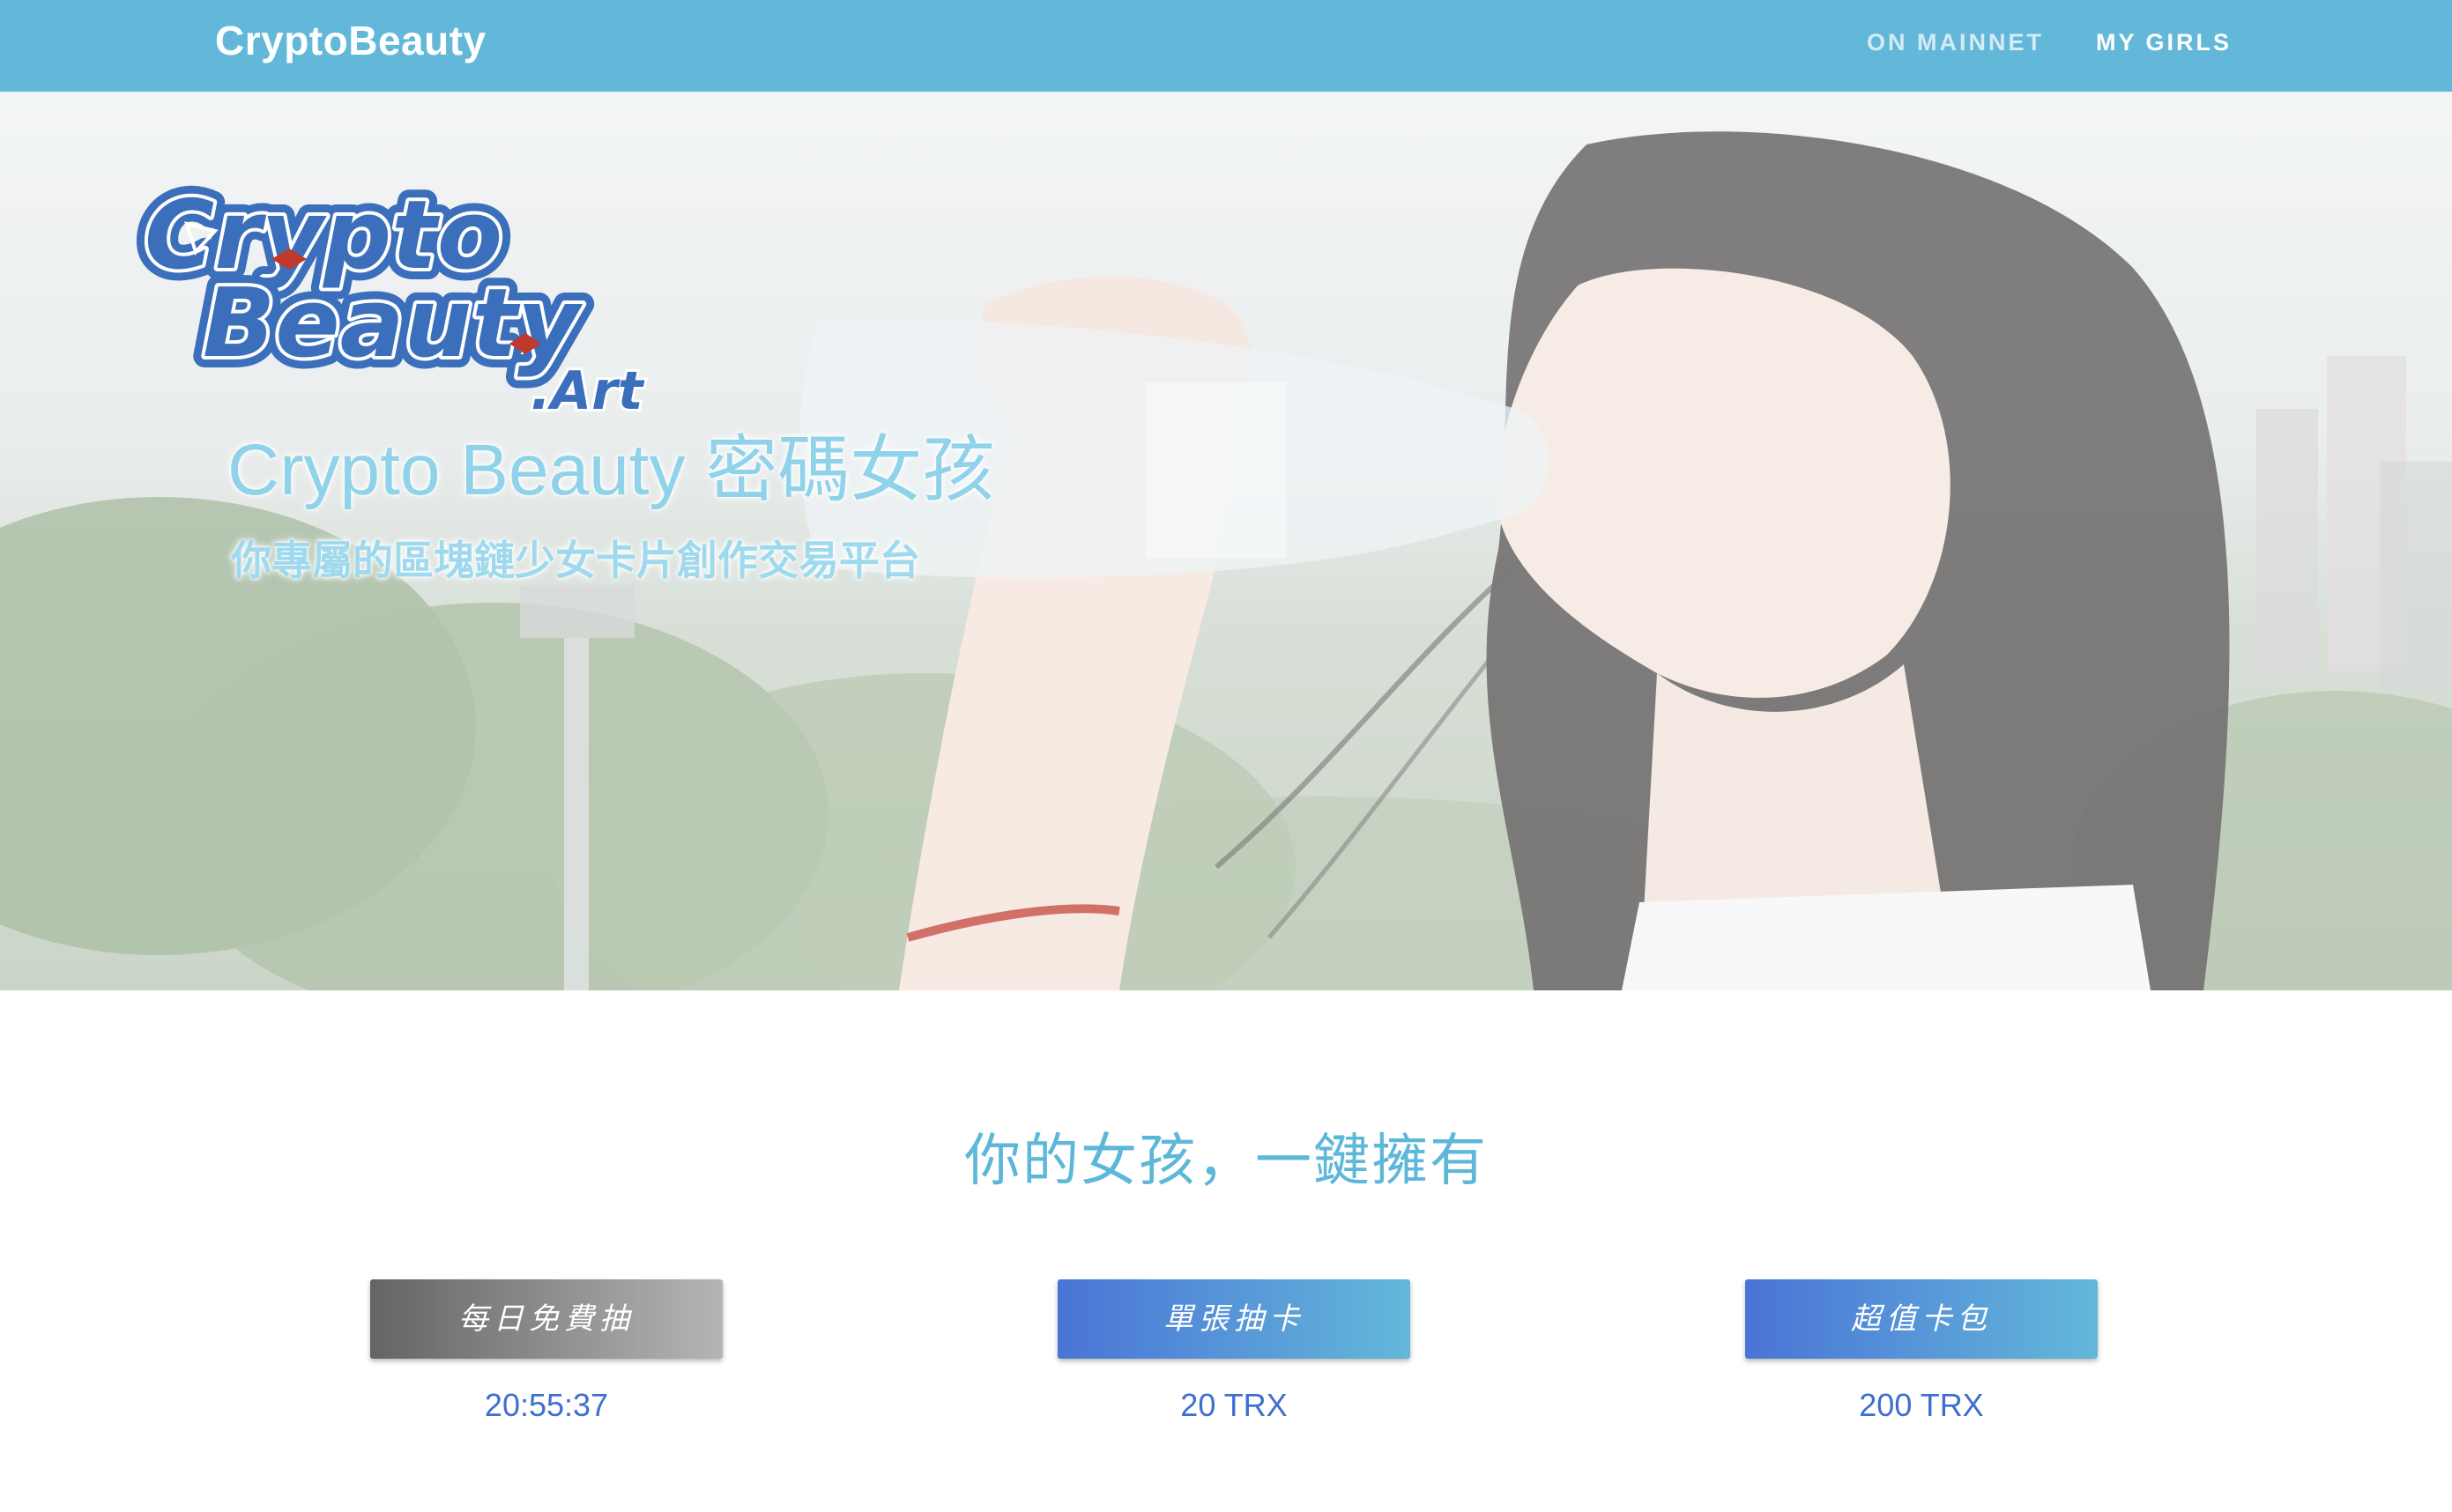 This screenshot has width=2452, height=1512. Describe the element at coordinates (546, 1405) in the screenshot. I see `free-draw-countdown: 20:55:37` at that location.